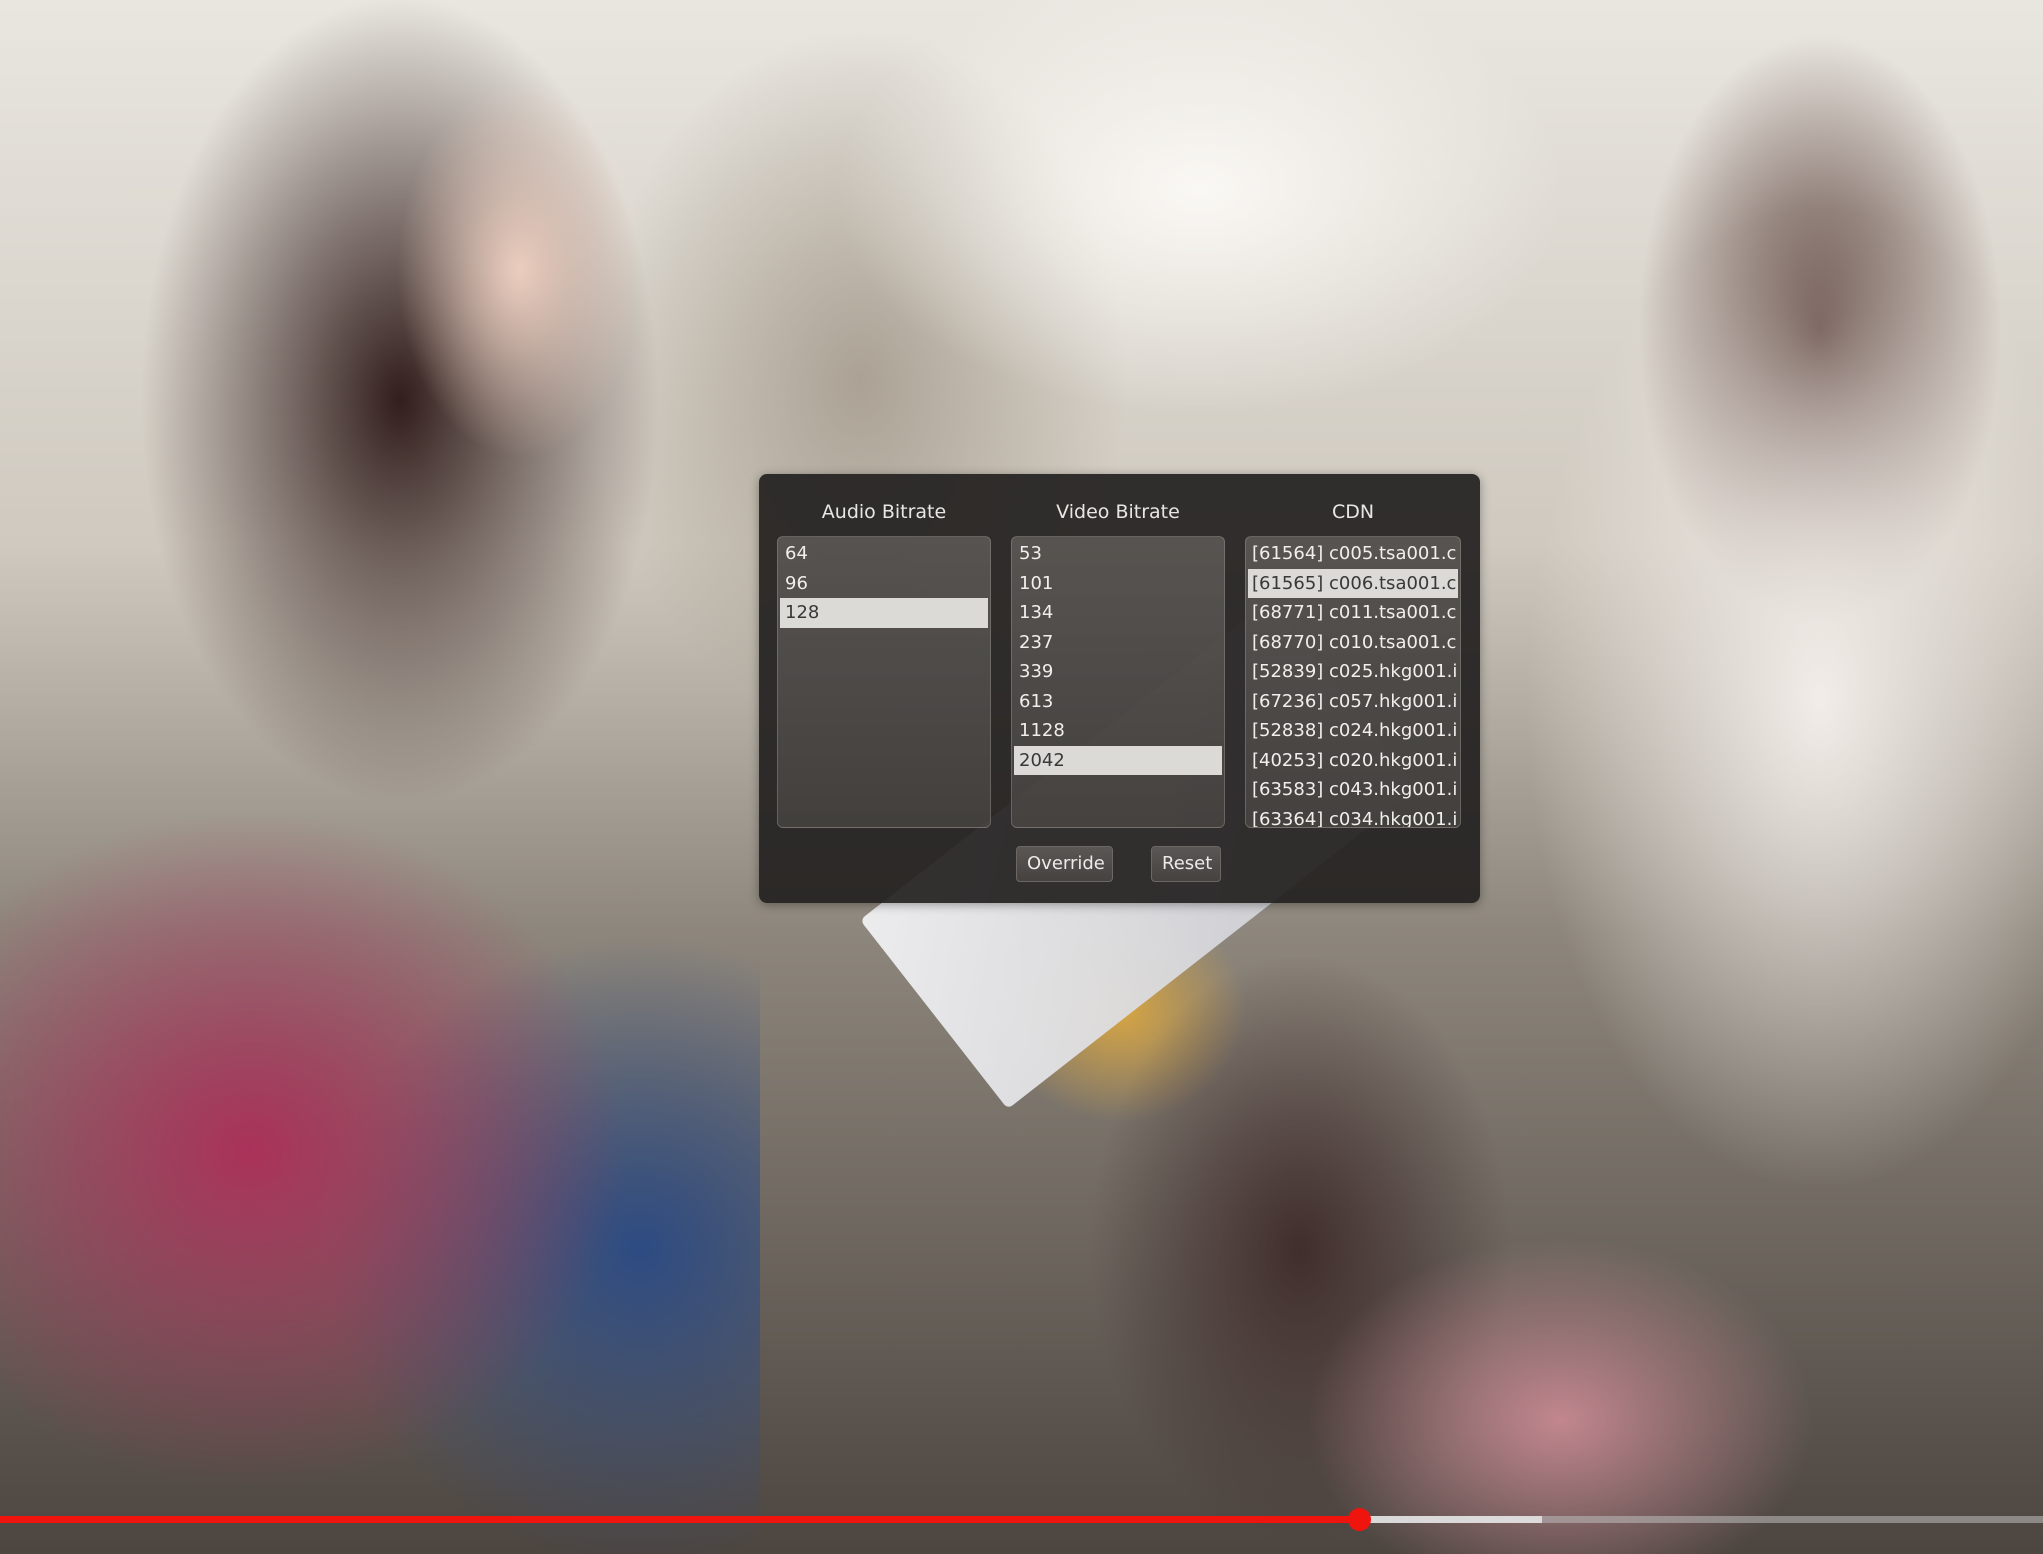  Describe the element at coordinates (884, 613) in the screenshot. I see `audio-bitrate-option: 128` at that location.